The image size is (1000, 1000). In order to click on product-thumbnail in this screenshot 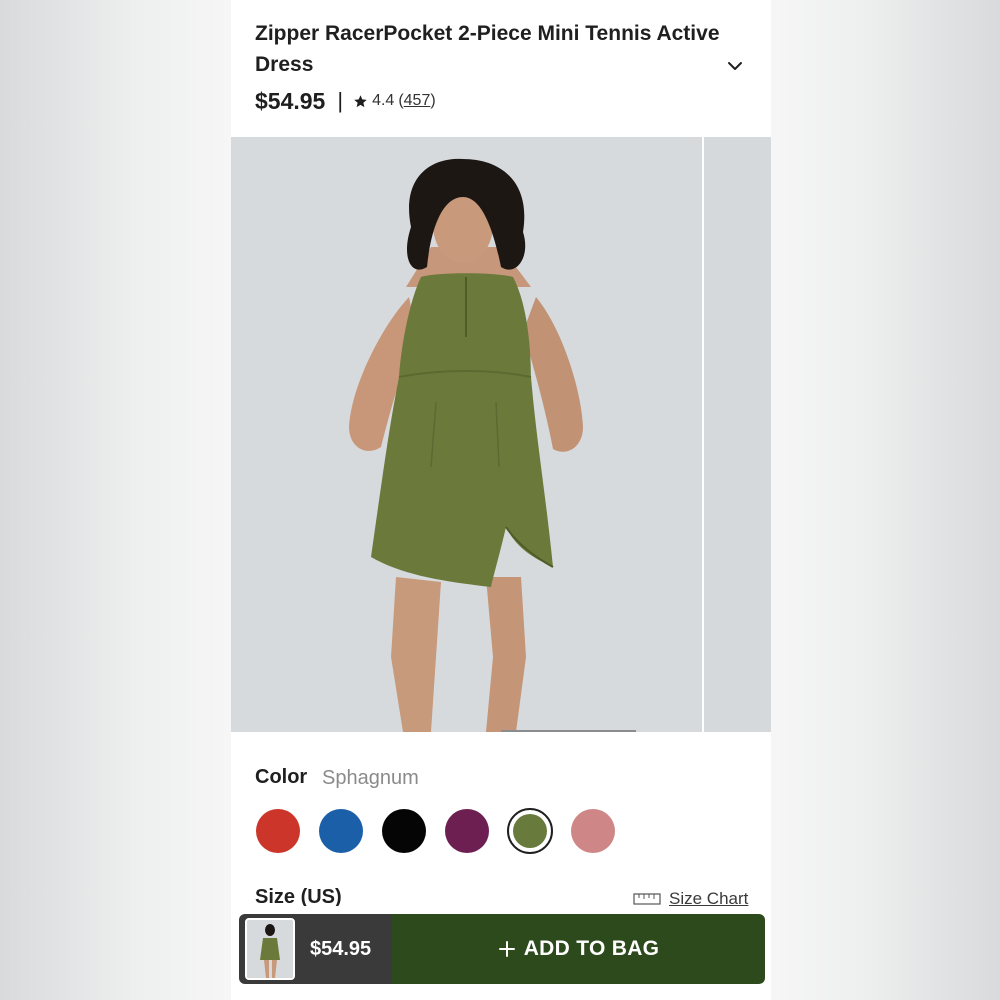, I will do `click(270, 949)`.